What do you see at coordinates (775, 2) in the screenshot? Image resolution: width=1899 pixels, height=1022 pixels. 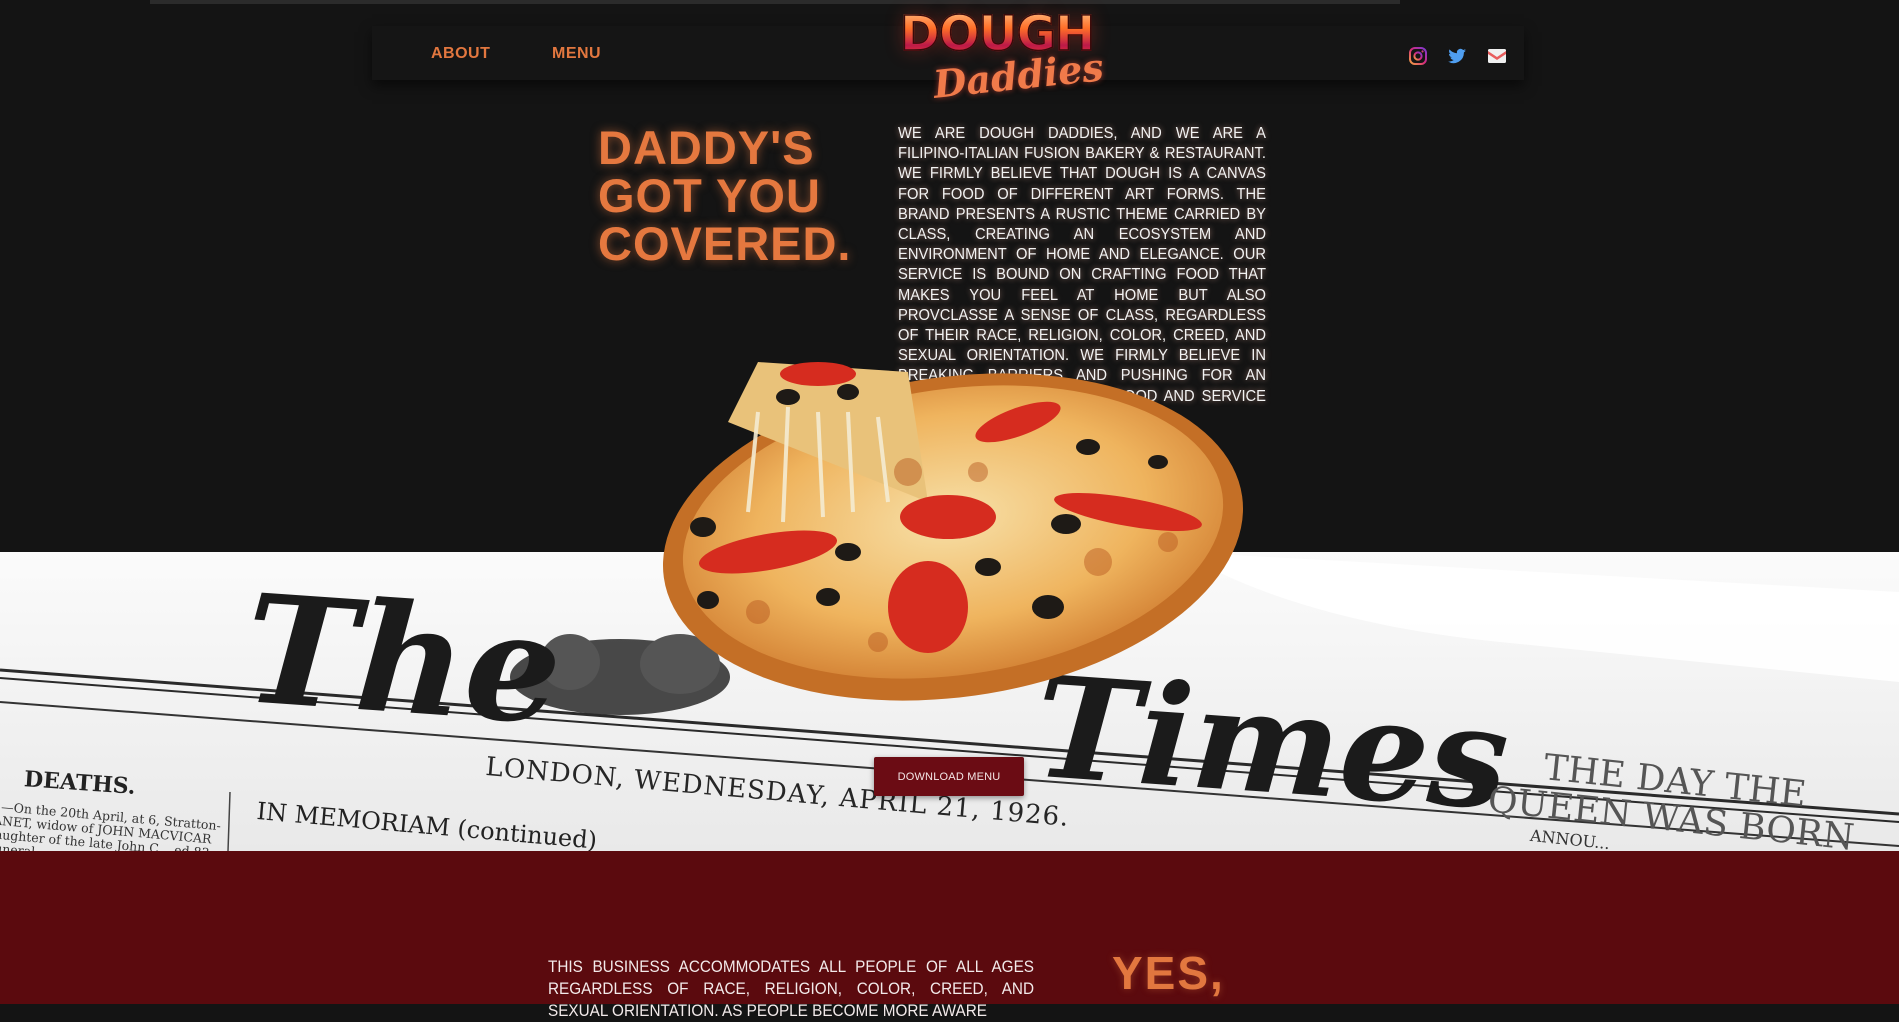 I see `top-border` at bounding box center [775, 2].